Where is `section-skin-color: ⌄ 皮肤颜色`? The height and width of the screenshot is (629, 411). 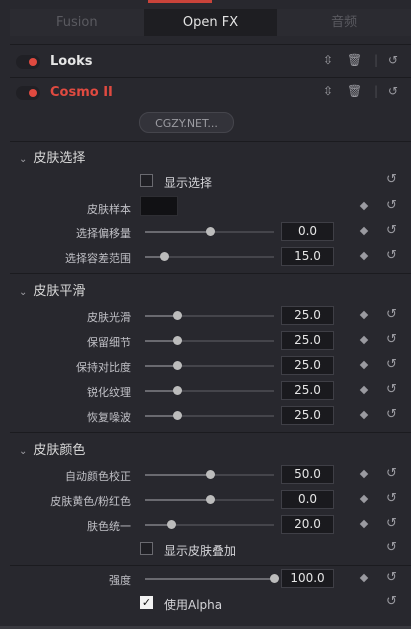
section-skin-color: ⌄ 皮肤颜色 is located at coordinates (52, 448).